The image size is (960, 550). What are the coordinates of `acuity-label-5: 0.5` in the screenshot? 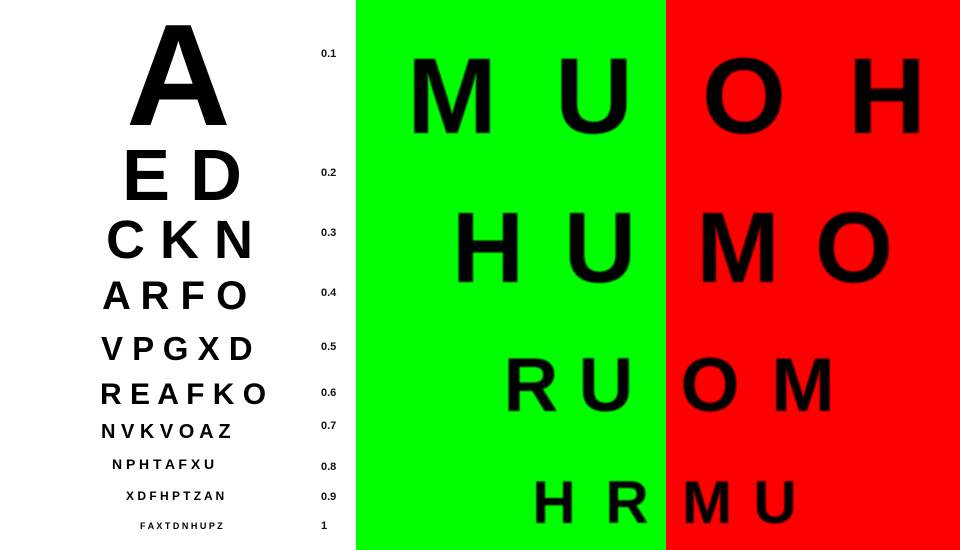 It's located at (329, 347).